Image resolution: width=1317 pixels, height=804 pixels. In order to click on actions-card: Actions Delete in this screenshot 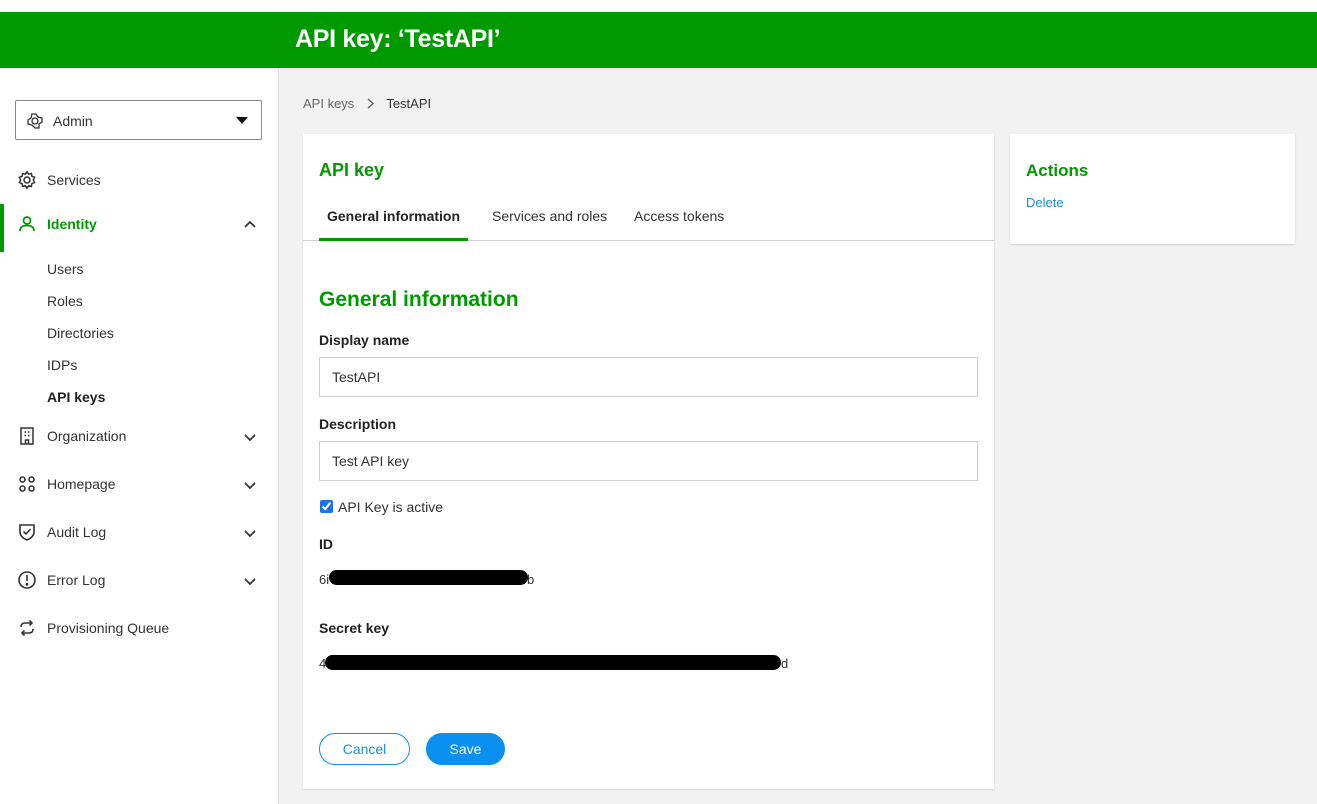, I will do `click(1152, 189)`.